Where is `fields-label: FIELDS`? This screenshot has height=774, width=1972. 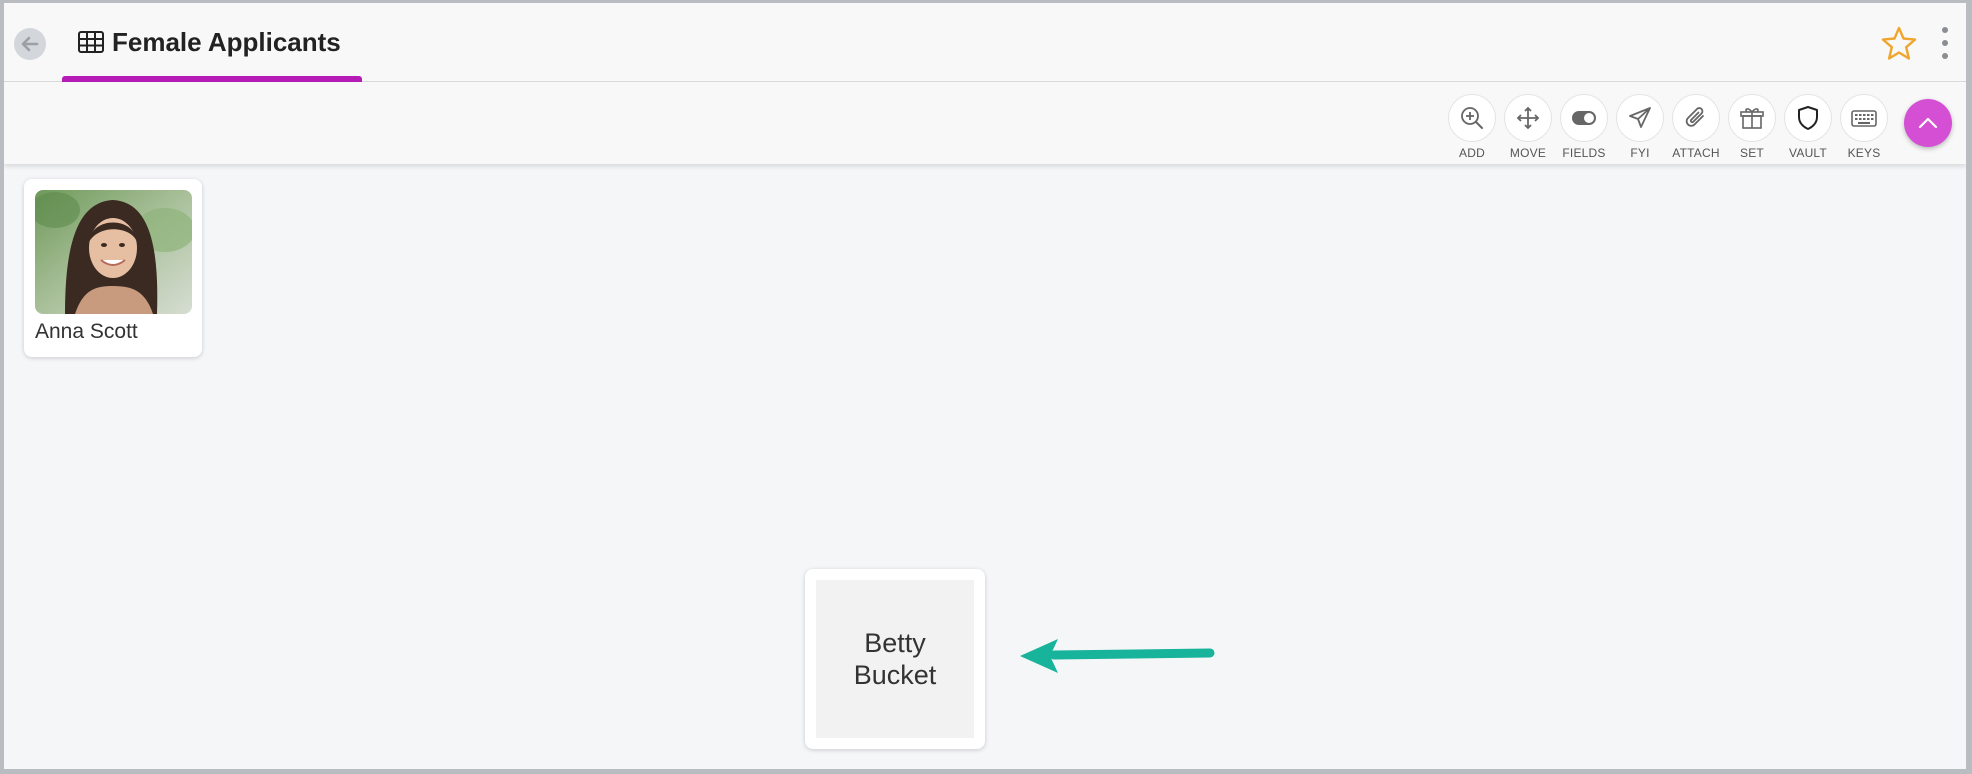 fields-label: FIELDS is located at coordinates (1584, 153).